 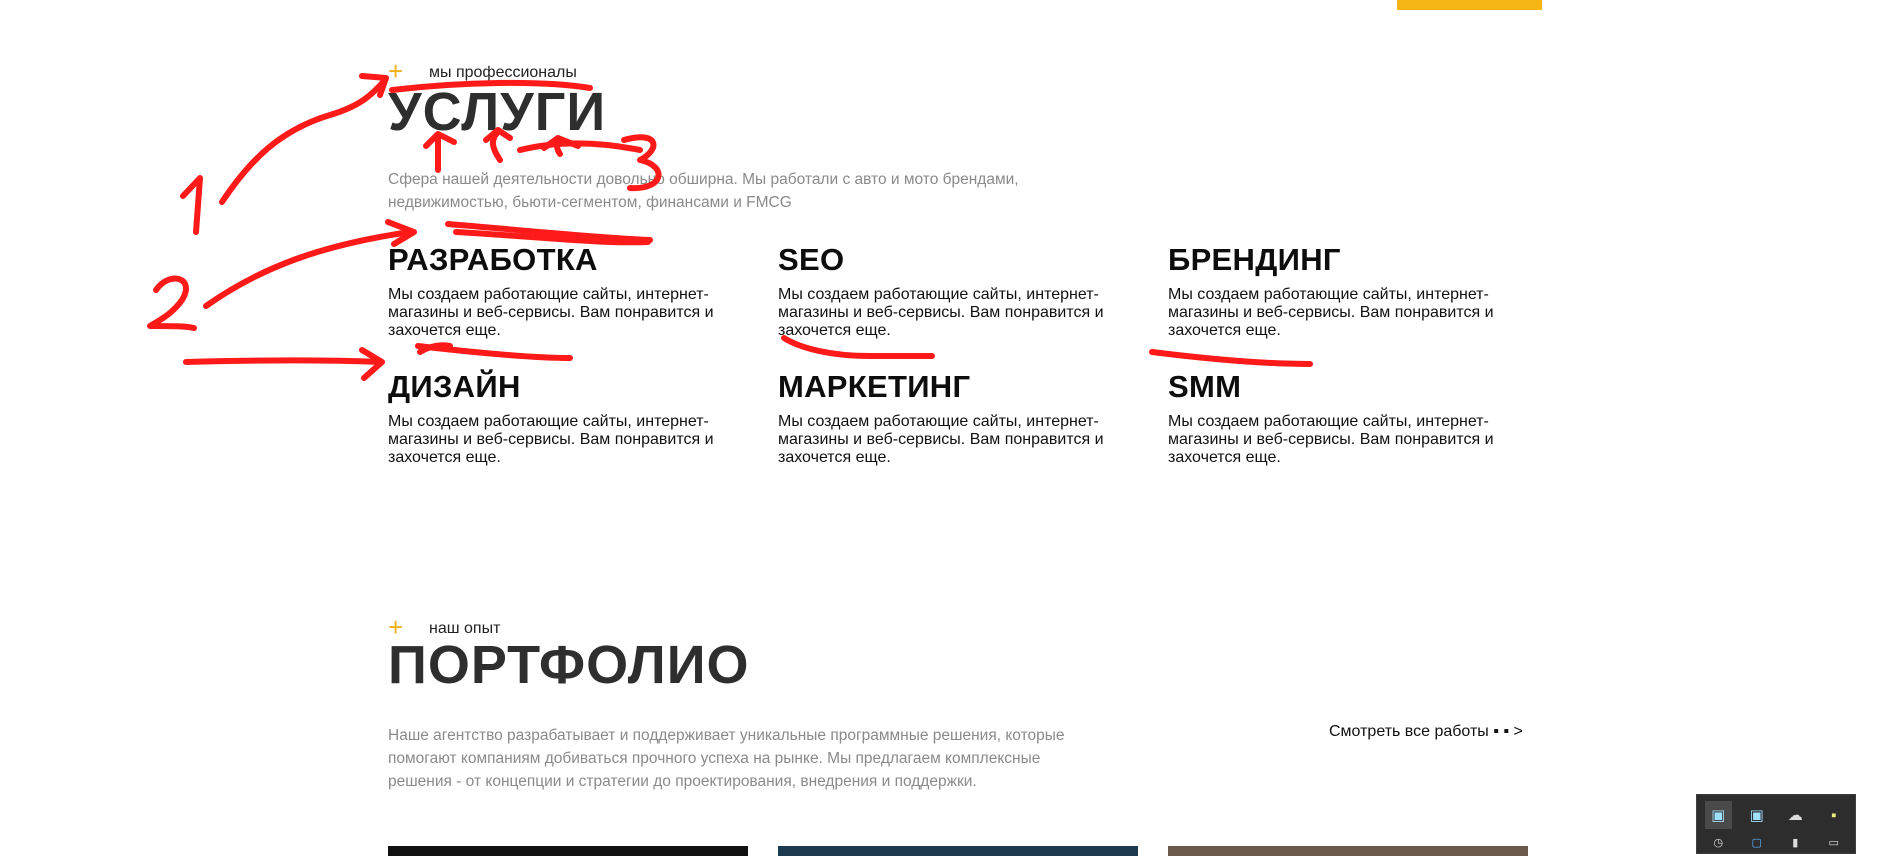 I want to click on service-title: ДИЗАЙН, so click(x=454, y=386).